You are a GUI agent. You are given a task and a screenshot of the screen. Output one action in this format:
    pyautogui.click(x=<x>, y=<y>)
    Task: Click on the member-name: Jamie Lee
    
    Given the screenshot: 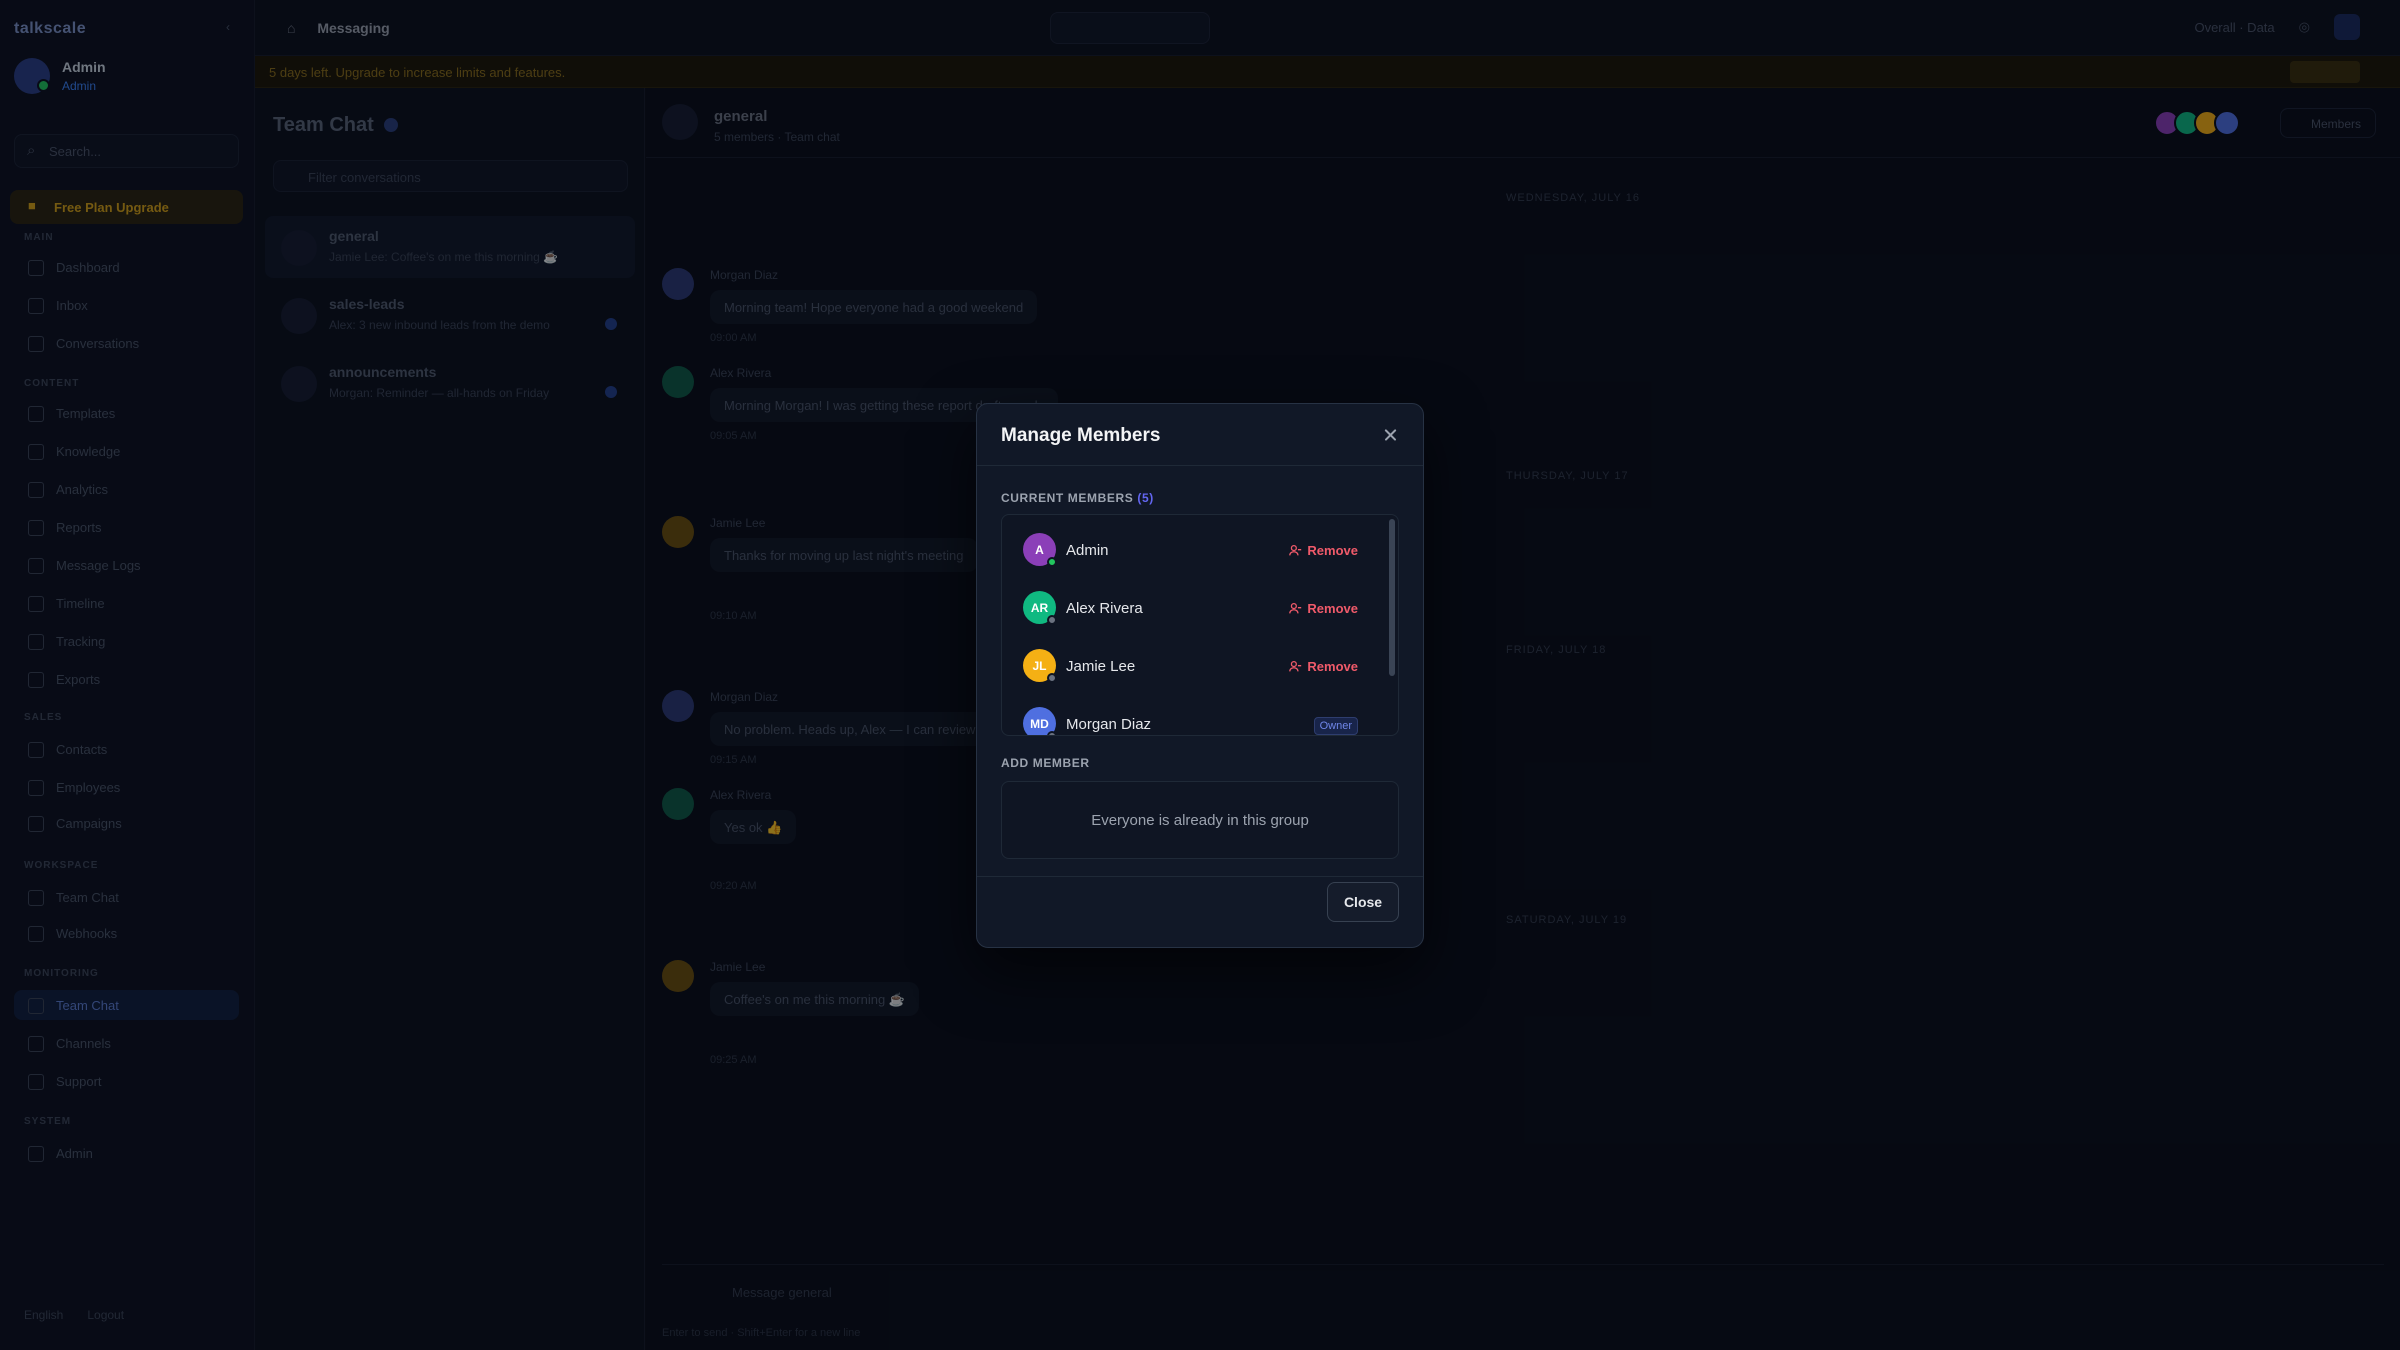 What is the action you would take?
    pyautogui.click(x=1101, y=666)
    